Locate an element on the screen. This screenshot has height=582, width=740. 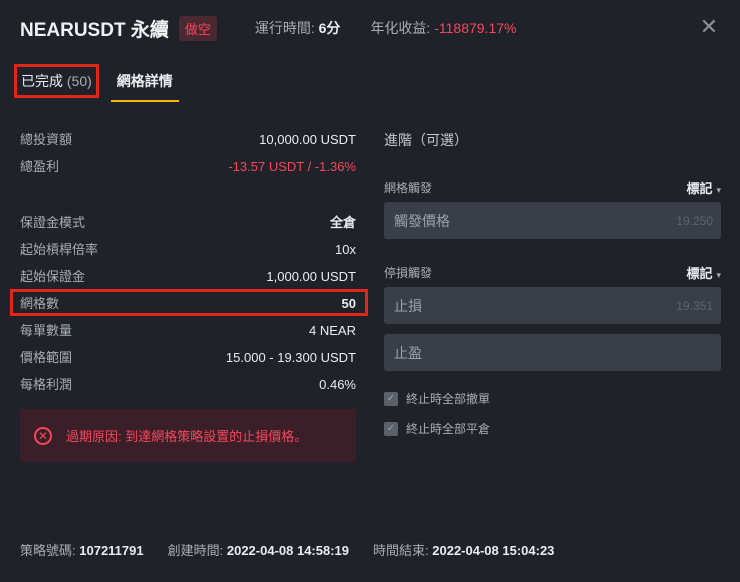
close-icon: ✕ is located at coordinates (709, 27).